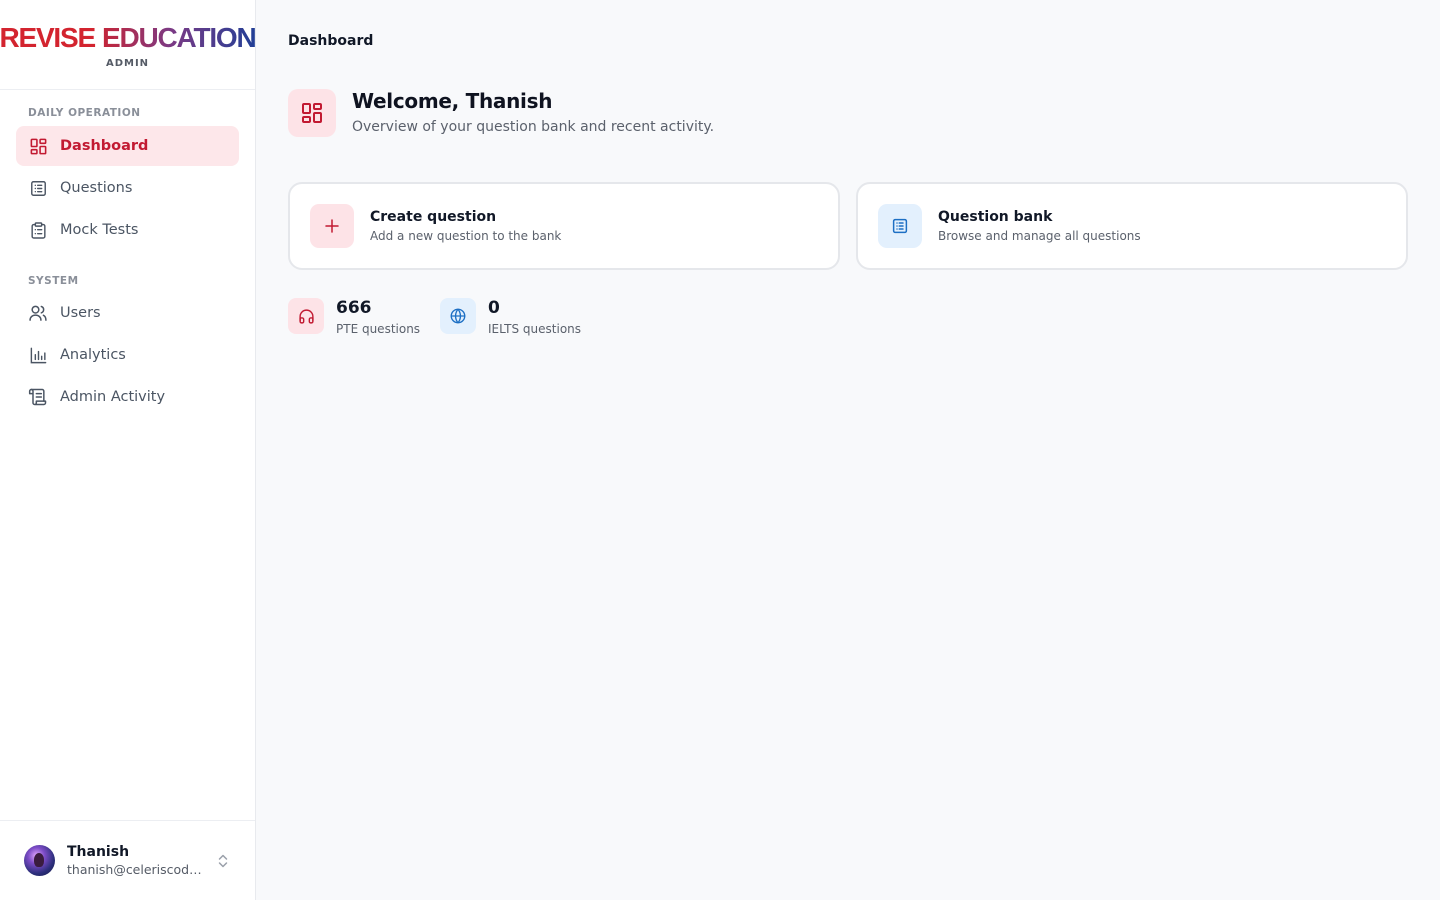 Image resolution: width=1440 pixels, height=900 pixels. What do you see at coordinates (38, 397) in the screenshot?
I see `scroll-icon` at bounding box center [38, 397].